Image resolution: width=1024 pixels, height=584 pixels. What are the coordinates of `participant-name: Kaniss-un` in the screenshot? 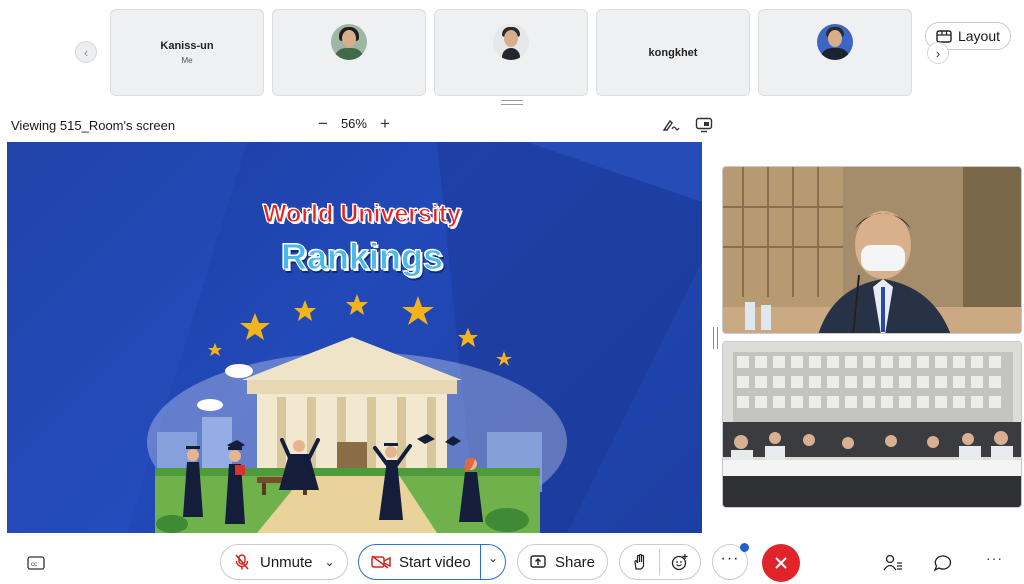 It's located at (187, 46).